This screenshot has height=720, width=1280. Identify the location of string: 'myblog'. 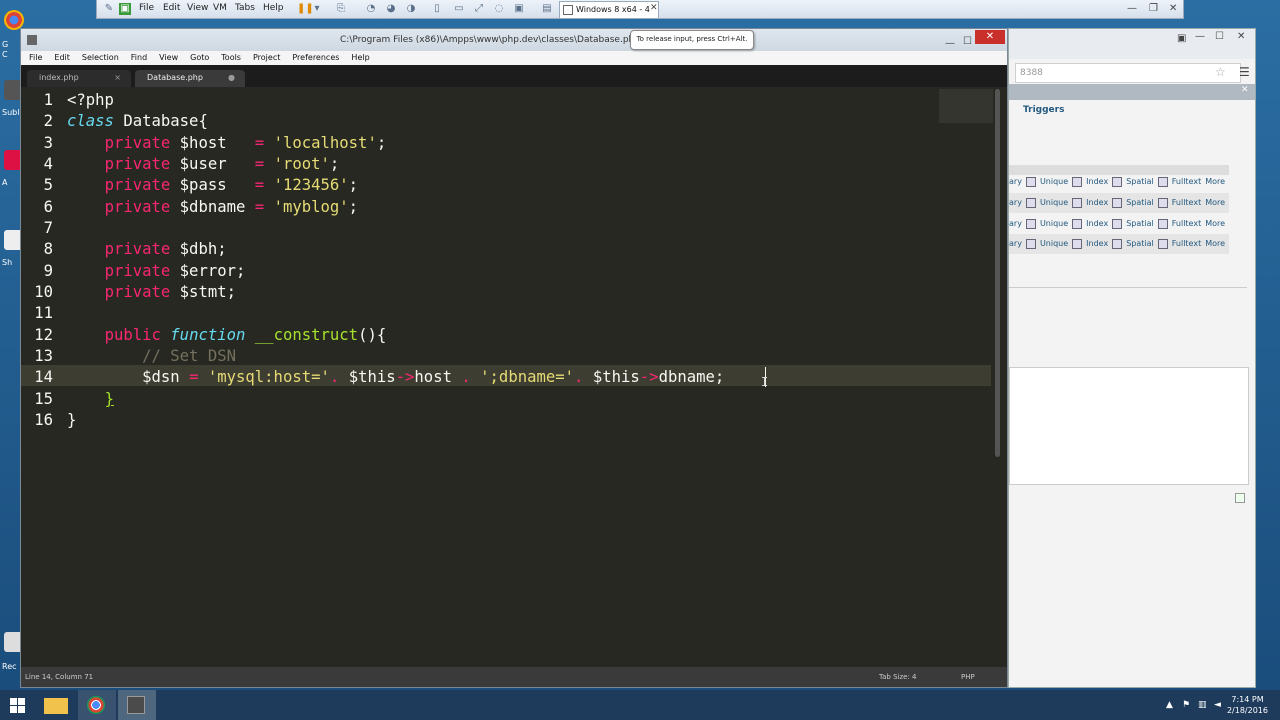
(311, 207).